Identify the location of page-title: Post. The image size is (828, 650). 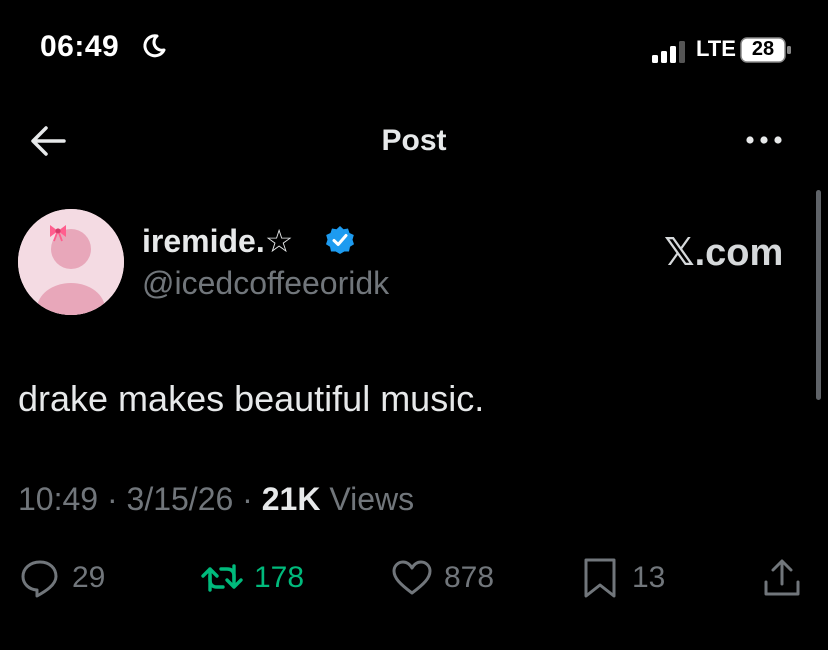
(414, 140).